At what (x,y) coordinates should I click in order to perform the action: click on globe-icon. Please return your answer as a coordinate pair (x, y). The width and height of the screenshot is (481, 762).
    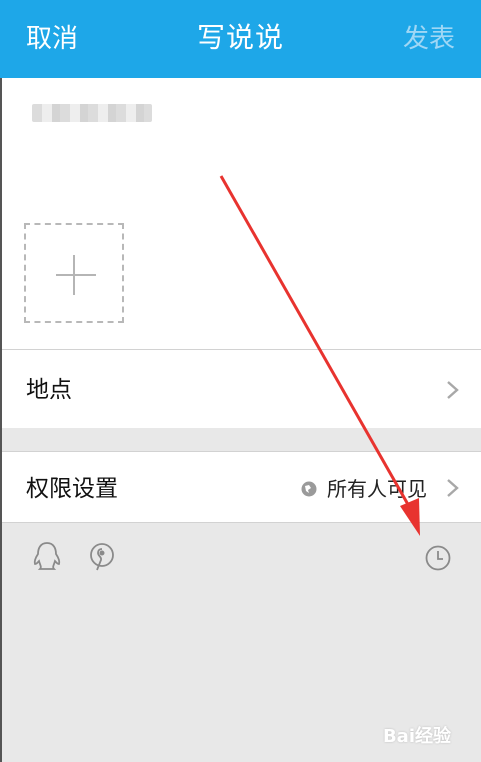
    Looking at the image, I should click on (309, 489).